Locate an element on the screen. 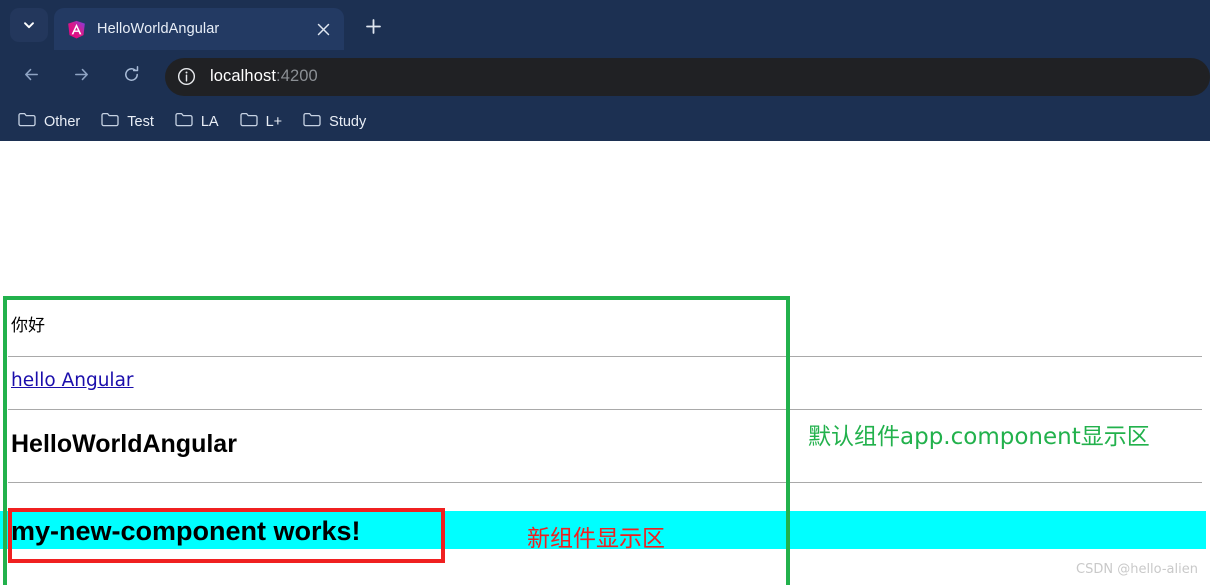 Image resolution: width=1210 pixels, height=585 pixels. url-suffix: :4200 is located at coordinates (297, 76).